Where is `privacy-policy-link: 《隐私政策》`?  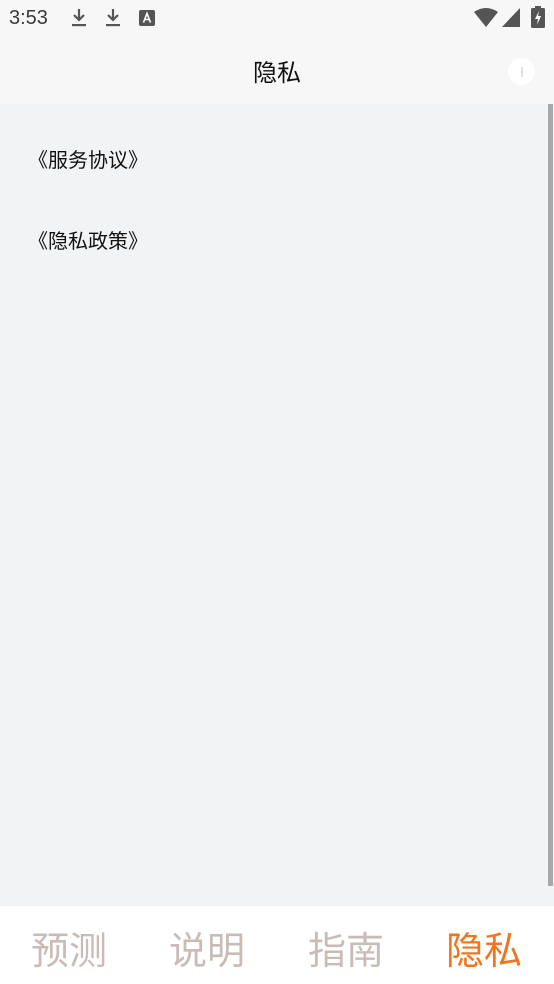
privacy-policy-link: 《隐私政策》 is located at coordinates (88, 239).